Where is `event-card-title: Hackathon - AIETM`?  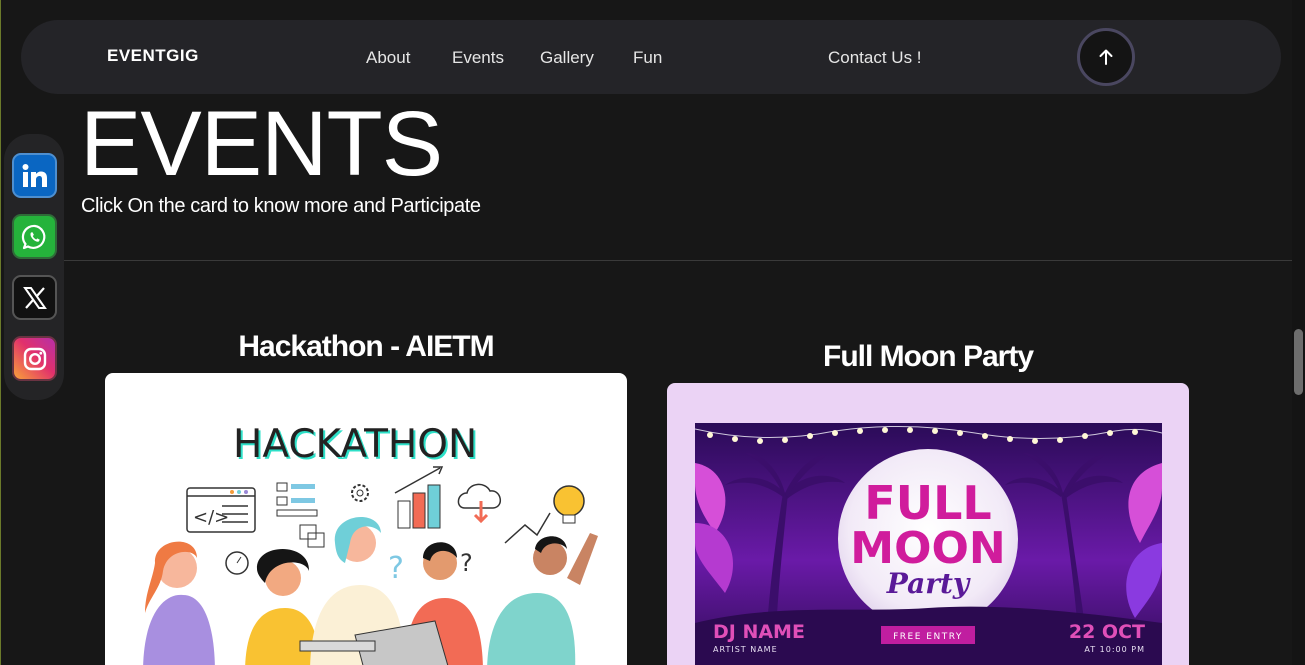 event-card-title: Hackathon - AIETM is located at coordinates (366, 347).